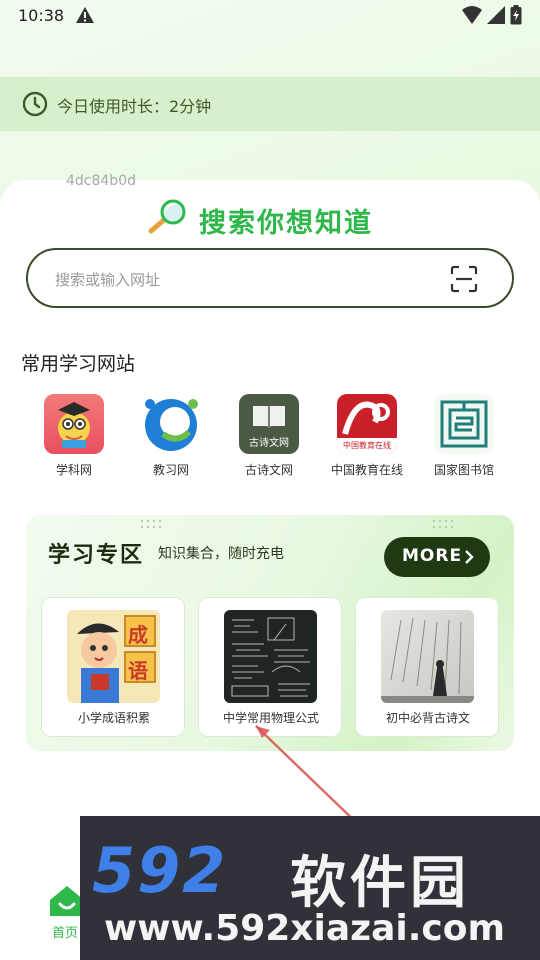 The width and height of the screenshot is (540, 960). What do you see at coordinates (269, 443) in the screenshot?
I see `gushiwen-icon-text: 古诗文网` at bounding box center [269, 443].